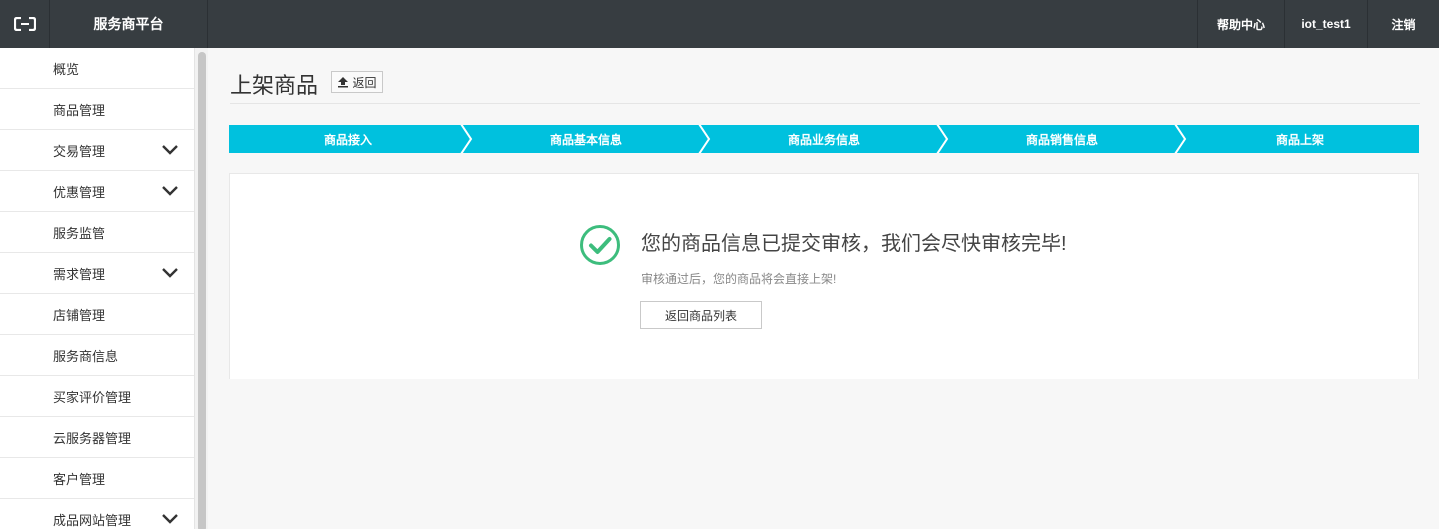  I want to click on sidebar-item: 云服务器管理, so click(97, 437).